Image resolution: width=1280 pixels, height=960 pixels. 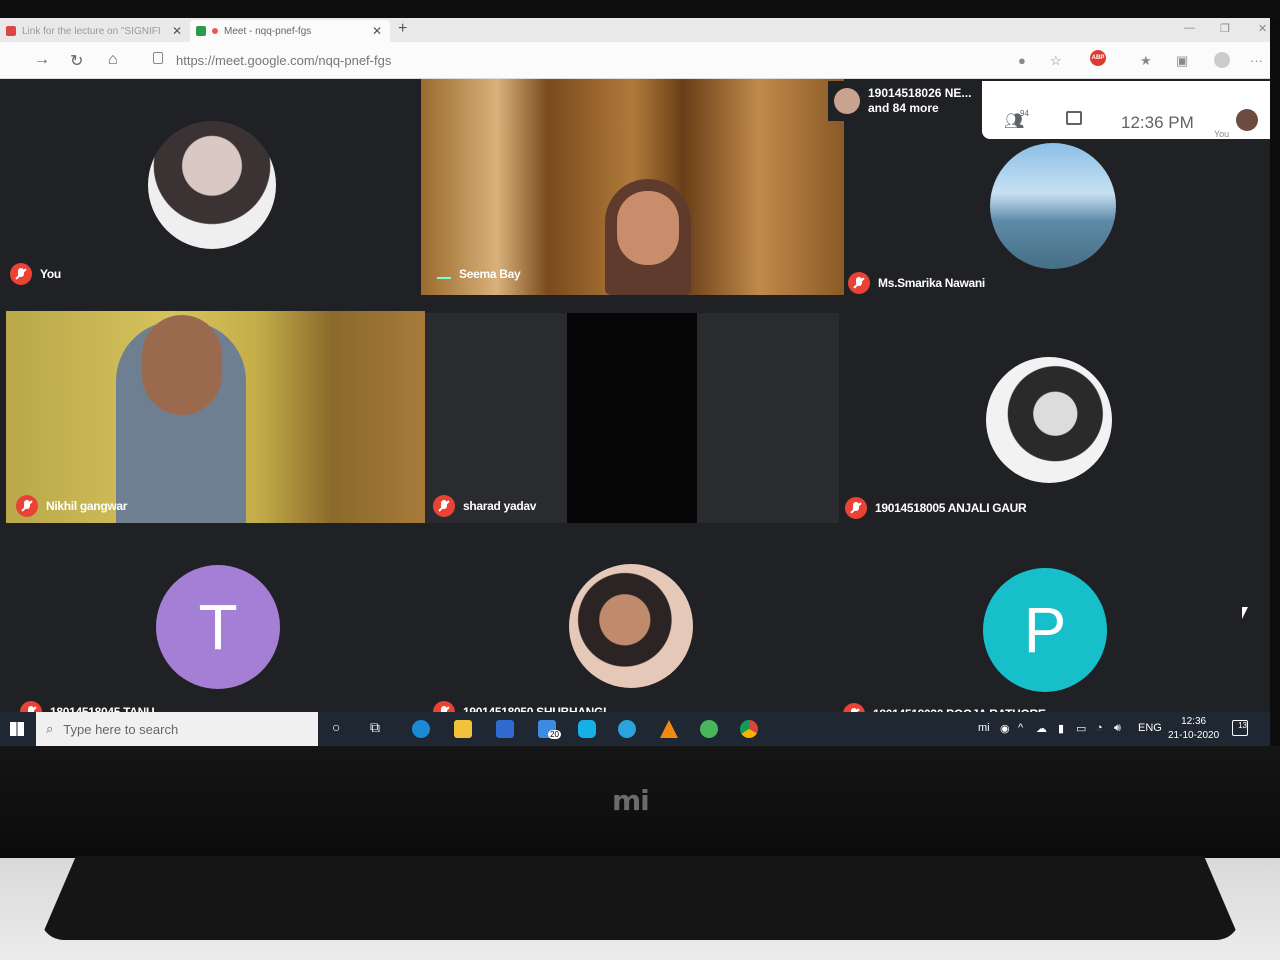 What do you see at coordinates (1020, 728) in the screenshot?
I see `show-hidden-icons: ^` at bounding box center [1020, 728].